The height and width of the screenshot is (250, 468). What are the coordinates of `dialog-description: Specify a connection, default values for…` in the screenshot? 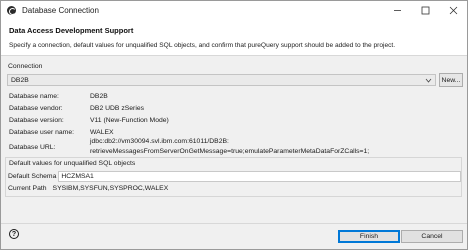 It's located at (202, 45).